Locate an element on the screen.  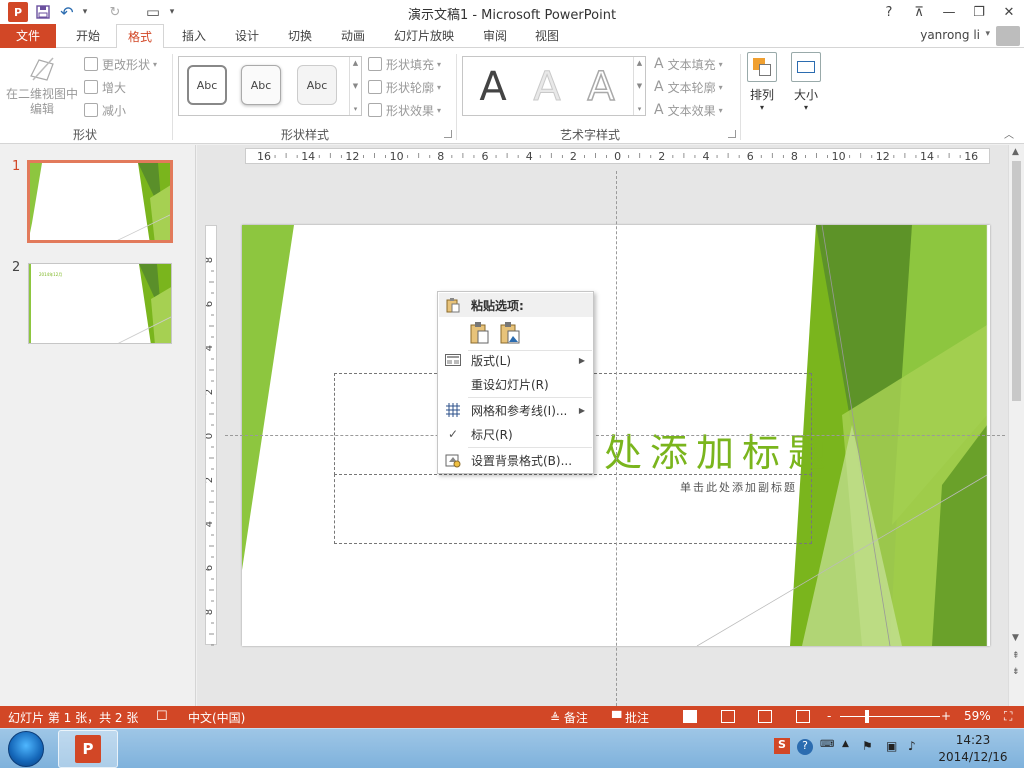
redo-icon: ↻ is located at coordinates (115, 12).